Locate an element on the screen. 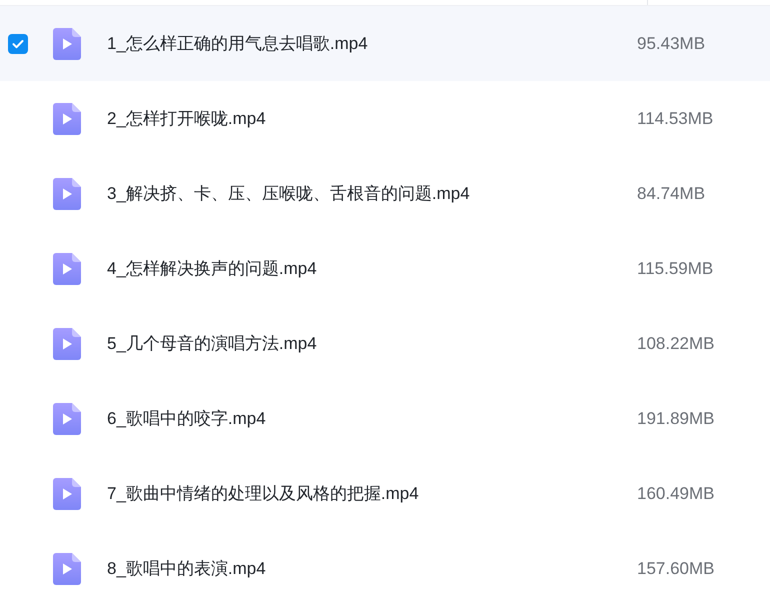 This screenshot has width=770, height=591. file-name: 3_解决挤、卡、压、压喉咙、舌根音的问题.mp4 is located at coordinates (289, 193).